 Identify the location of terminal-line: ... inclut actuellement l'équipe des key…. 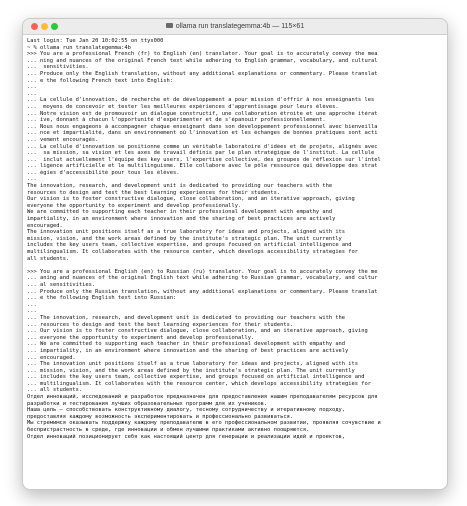
(204, 159).